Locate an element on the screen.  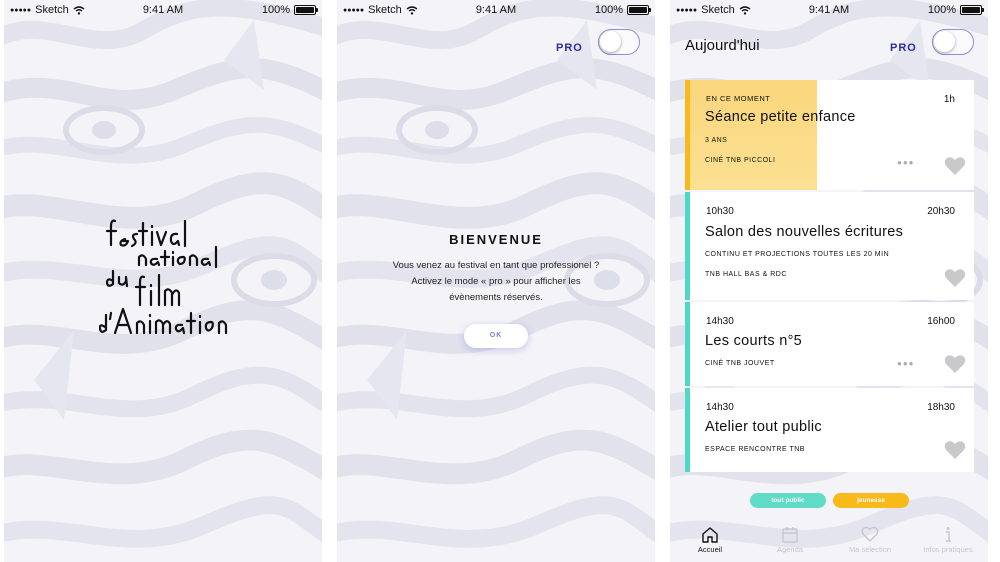
event-venue: CINÉ TNB PICCOLI is located at coordinates (740, 160).